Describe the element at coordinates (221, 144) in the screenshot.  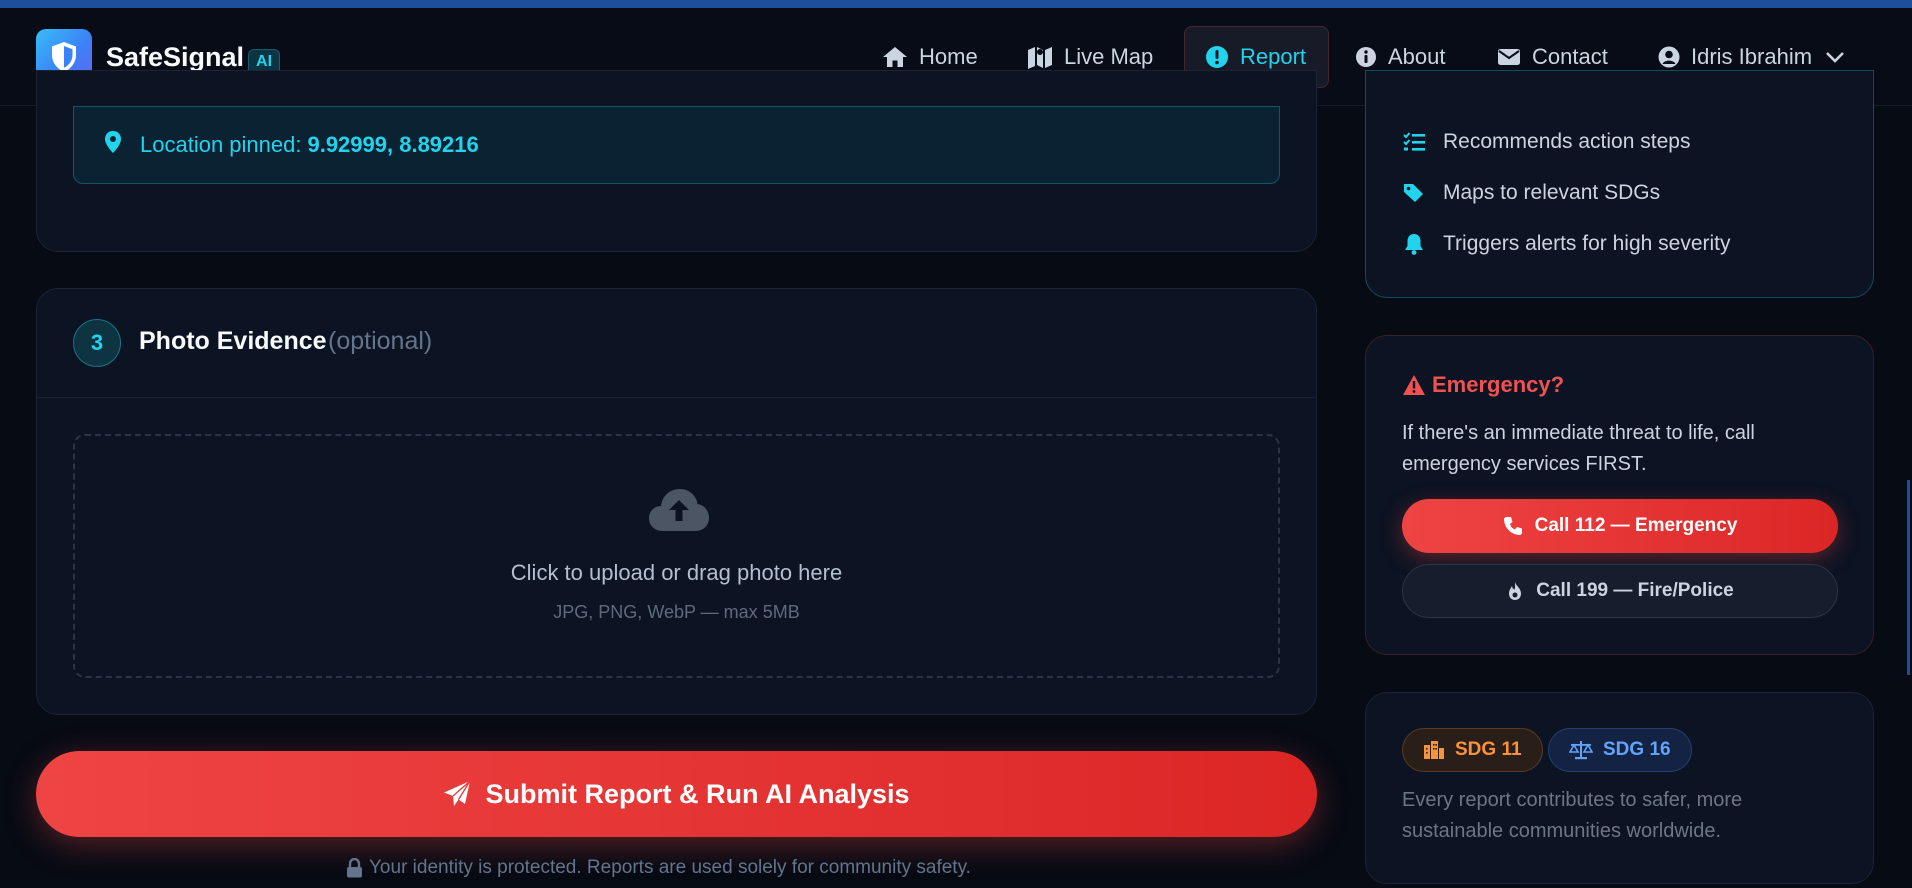
I see `location-label: Location pinned:` at that location.